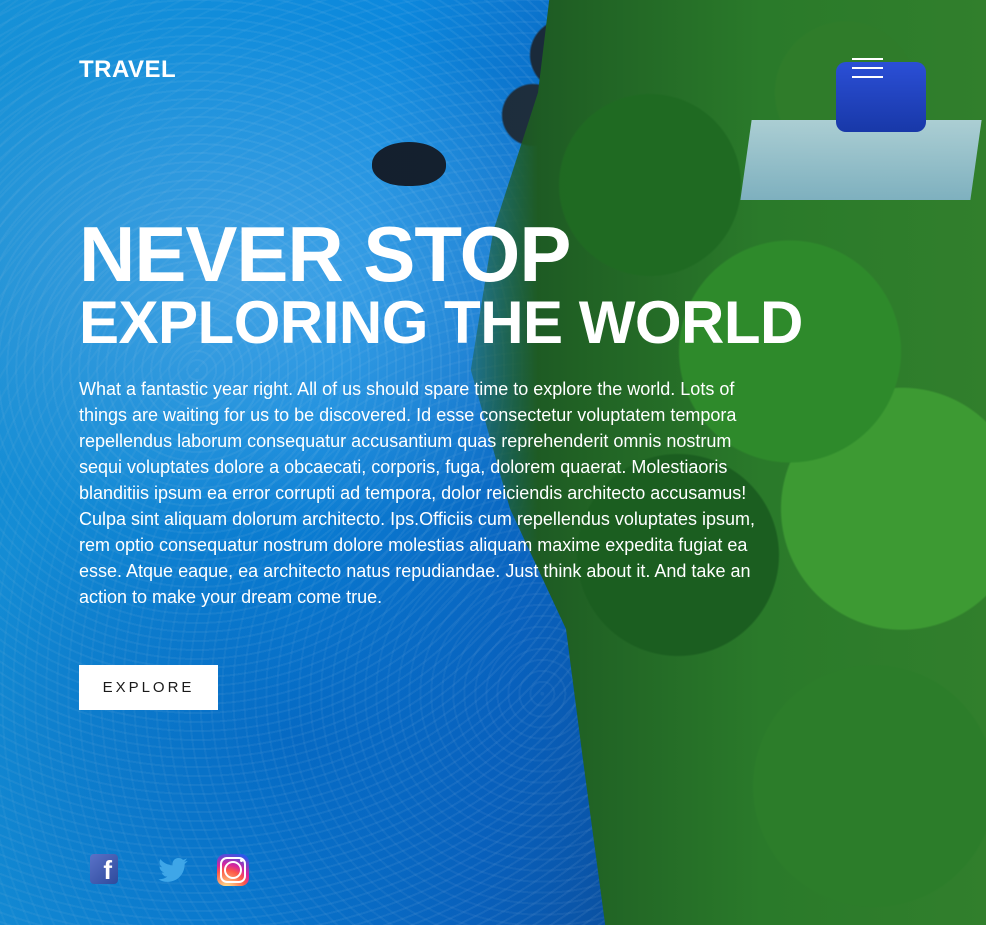 This screenshot has width=986, height=925. I want to click on instagram-dot, so click(241, 860).